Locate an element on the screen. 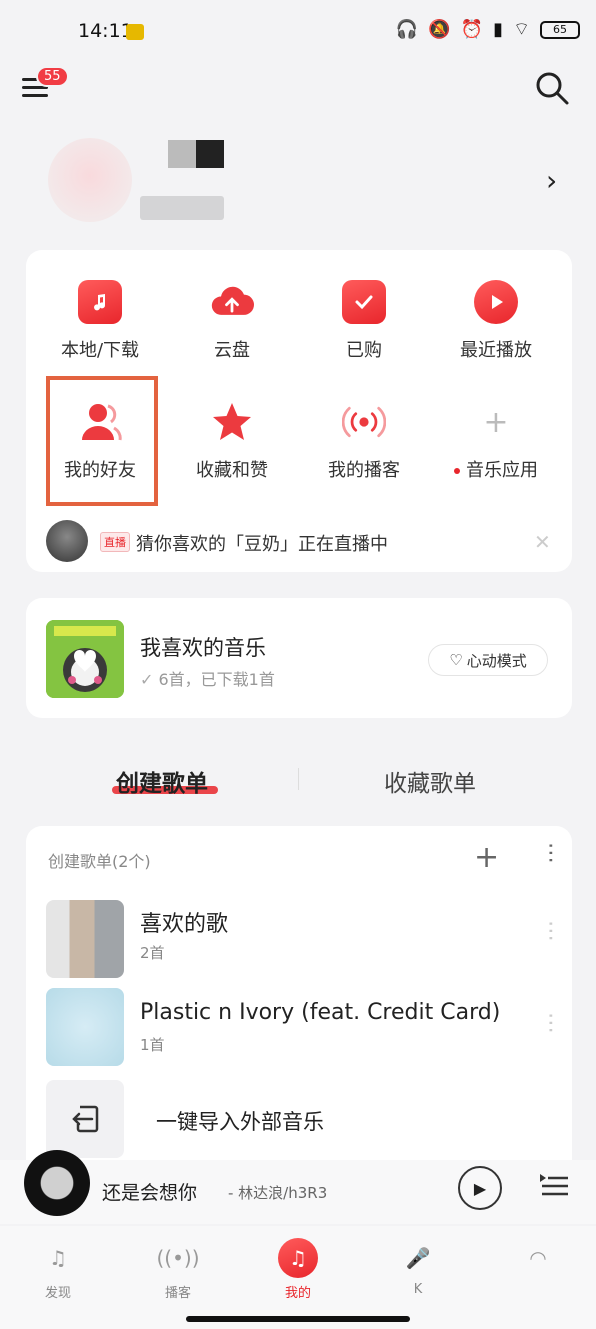 This screenshot has width=596, height=1329. import-external-music: 一键导入外部音乐 is located at coordinates (240, 1121).